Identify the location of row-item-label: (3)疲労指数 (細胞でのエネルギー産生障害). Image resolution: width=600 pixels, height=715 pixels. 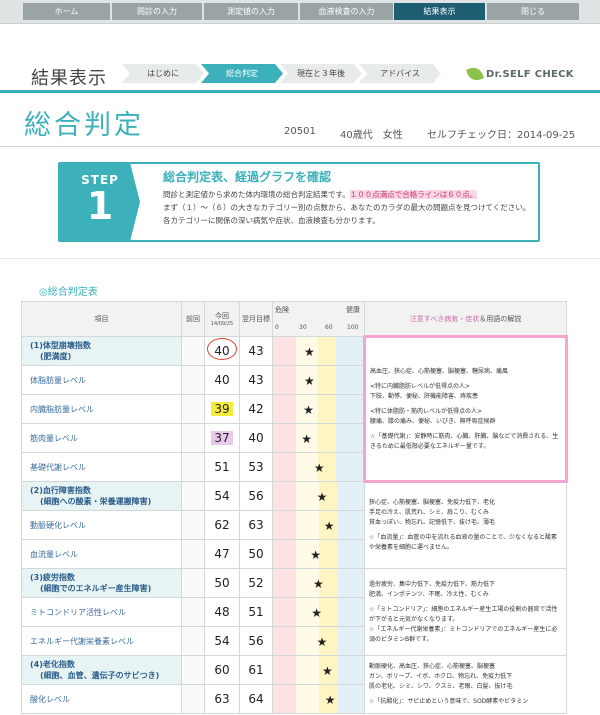
(101, 583).